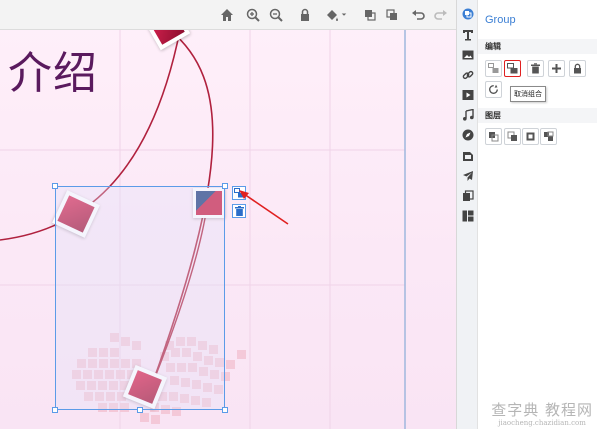 The width and height of the screenshot is (597, 429). Describe the element at coordinates (537, 115) in the screenshot. I see `section-layers-header: 图层` at that location.